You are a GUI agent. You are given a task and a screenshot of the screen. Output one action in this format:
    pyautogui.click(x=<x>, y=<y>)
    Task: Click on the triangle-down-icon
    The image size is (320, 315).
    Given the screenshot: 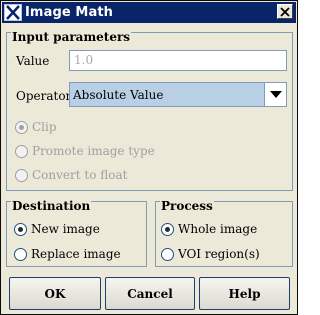 What is the action you would take?
    pyautogui.click(x=275, y=94)
    